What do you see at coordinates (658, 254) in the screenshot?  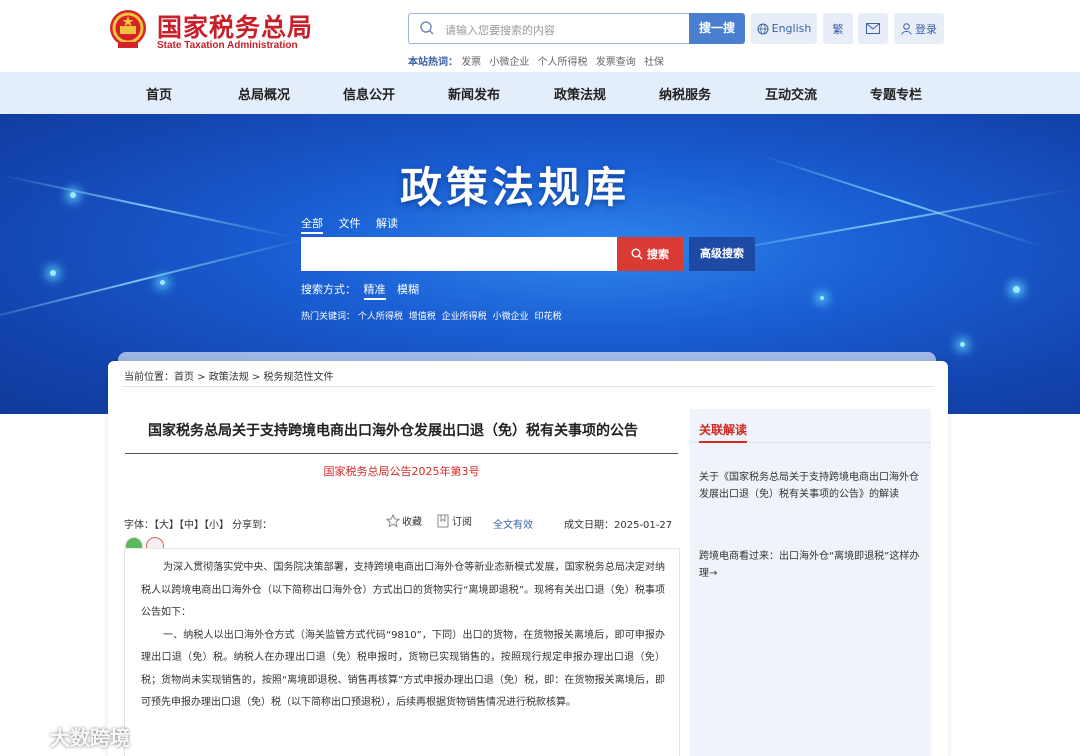 I see `policy-search-label: 搜索` at bounding box center [658, 254].